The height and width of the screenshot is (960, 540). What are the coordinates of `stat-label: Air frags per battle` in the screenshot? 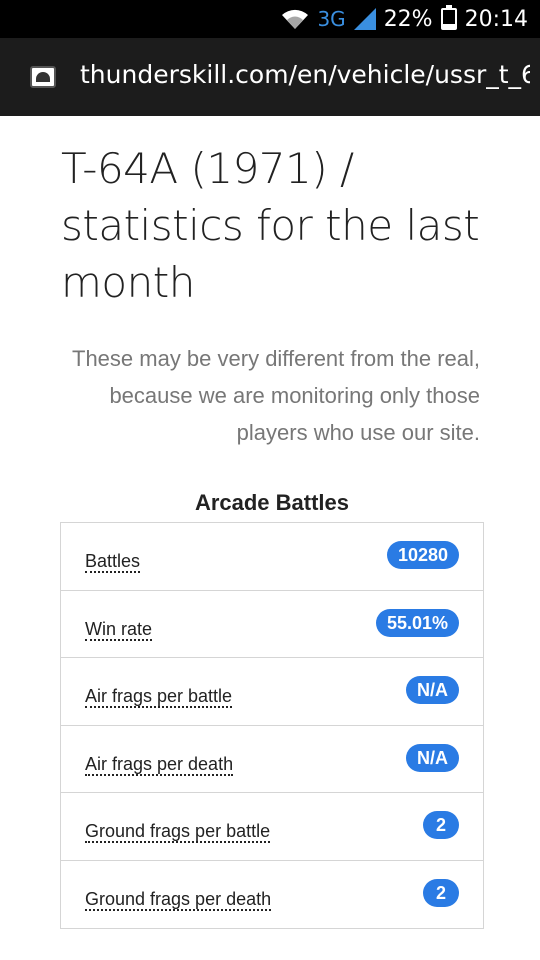 It's located at (159, 697).